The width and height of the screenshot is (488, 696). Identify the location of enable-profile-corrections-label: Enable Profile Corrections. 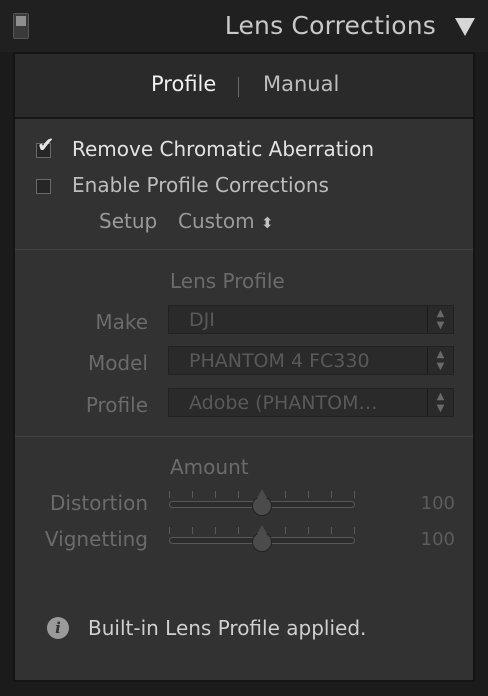
(200, 185).